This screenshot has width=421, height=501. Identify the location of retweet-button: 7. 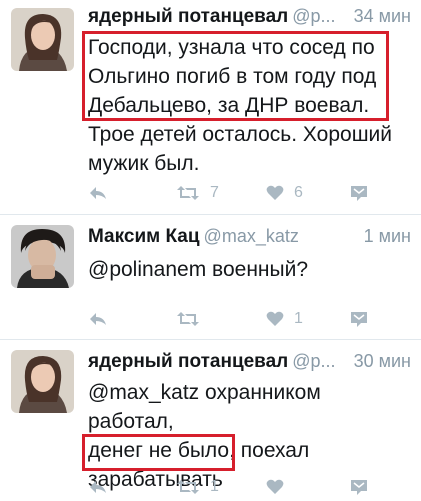
(197, 193).